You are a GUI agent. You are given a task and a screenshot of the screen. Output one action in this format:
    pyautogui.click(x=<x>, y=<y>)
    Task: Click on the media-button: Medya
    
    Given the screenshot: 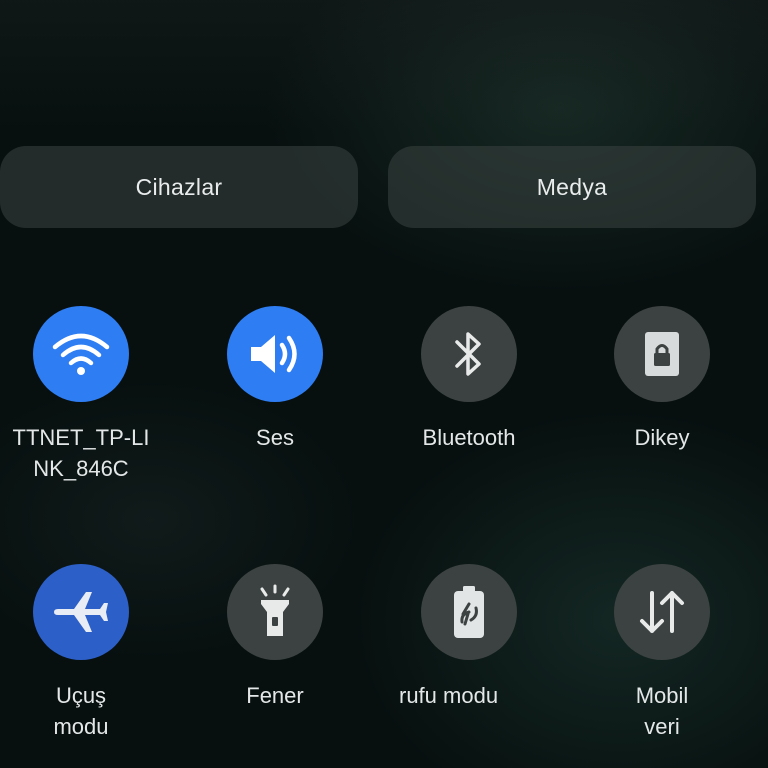 What is the action you would take?
    pyautogui.click(x=572, y=187)
    